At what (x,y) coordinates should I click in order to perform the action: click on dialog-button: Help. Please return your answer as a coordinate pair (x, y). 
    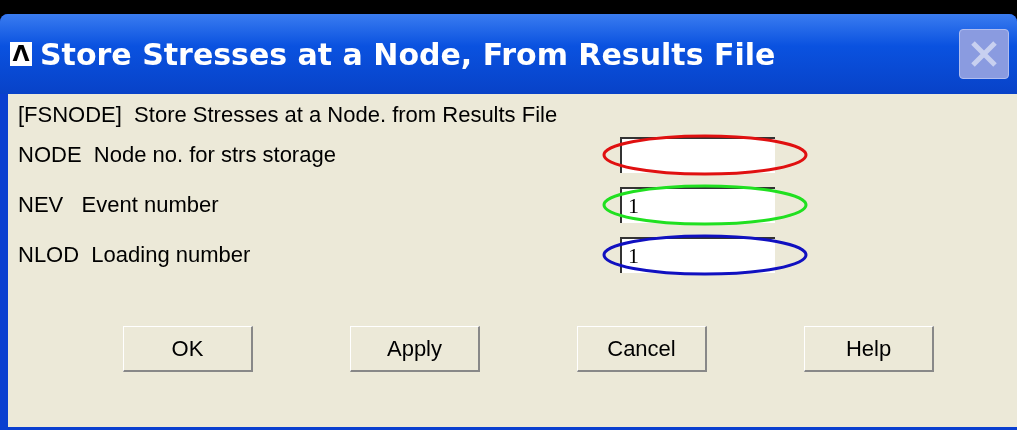
    Looking at the image, I should click on (869, 349).